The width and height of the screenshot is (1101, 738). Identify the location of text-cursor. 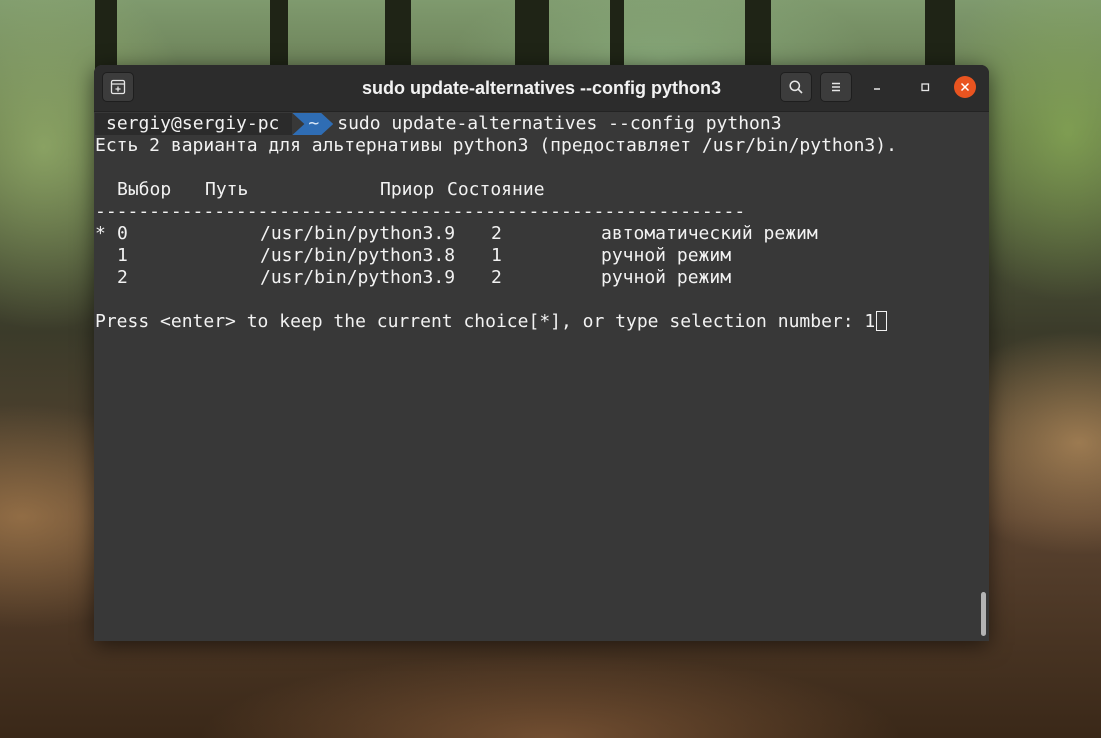
(882, 321).